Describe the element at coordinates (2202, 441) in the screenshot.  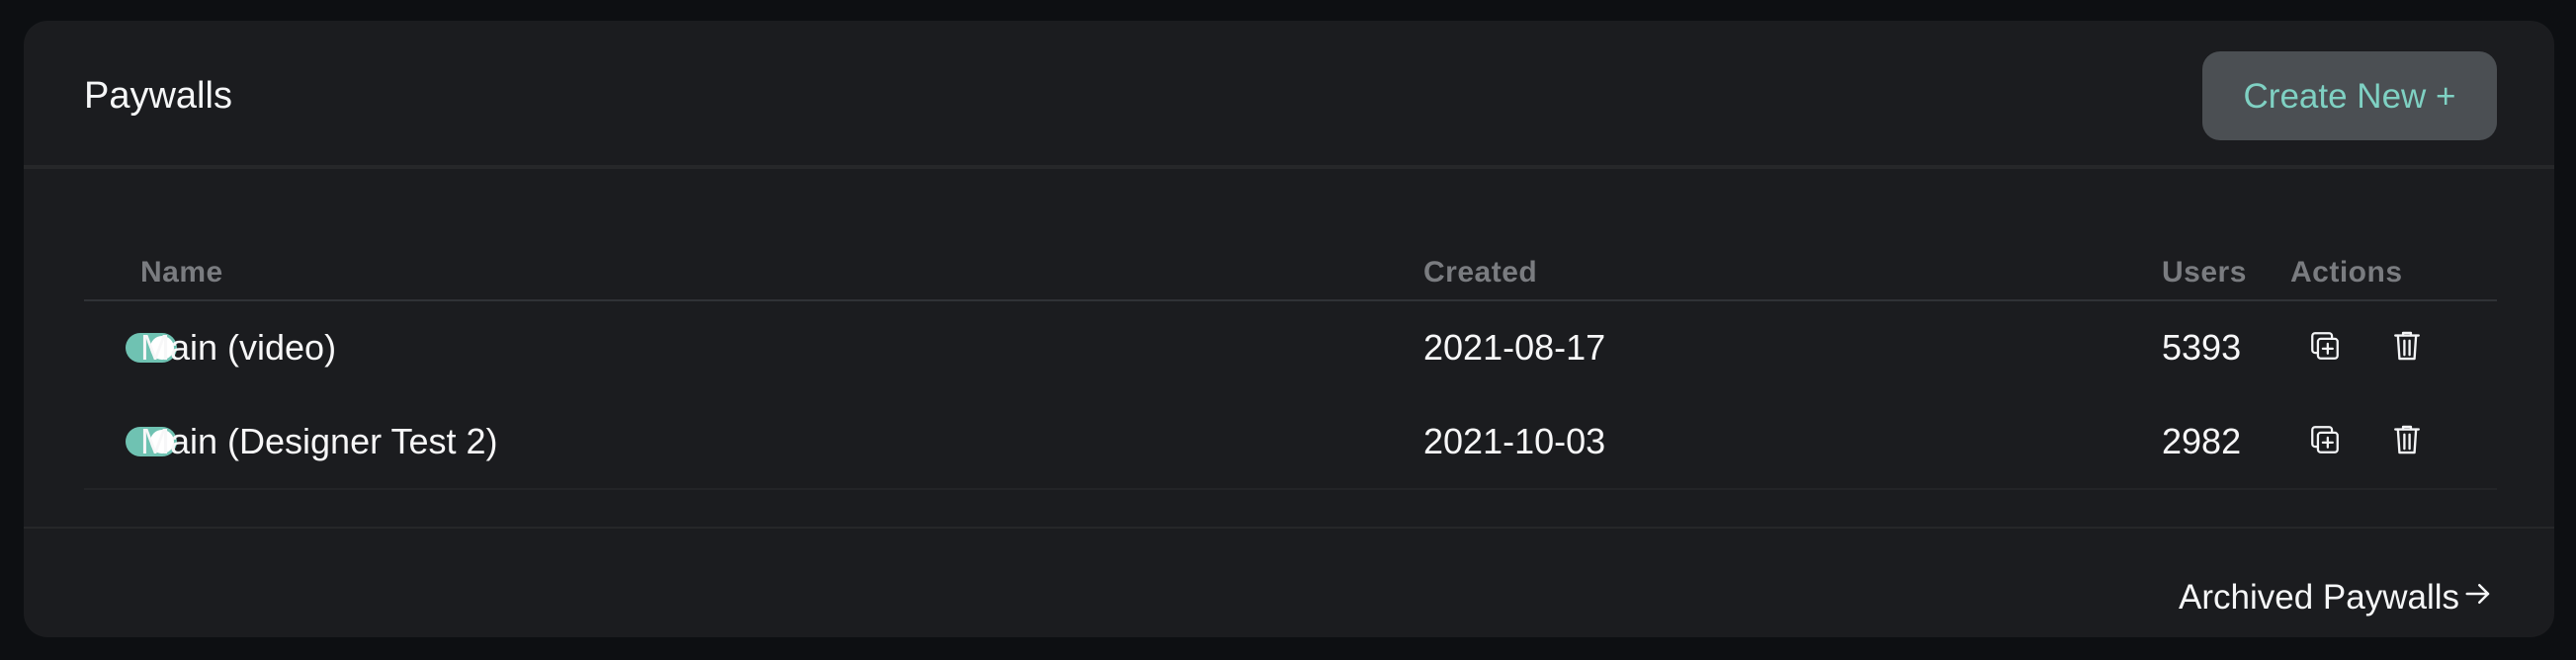
I see `users-count: 2982` at that location.